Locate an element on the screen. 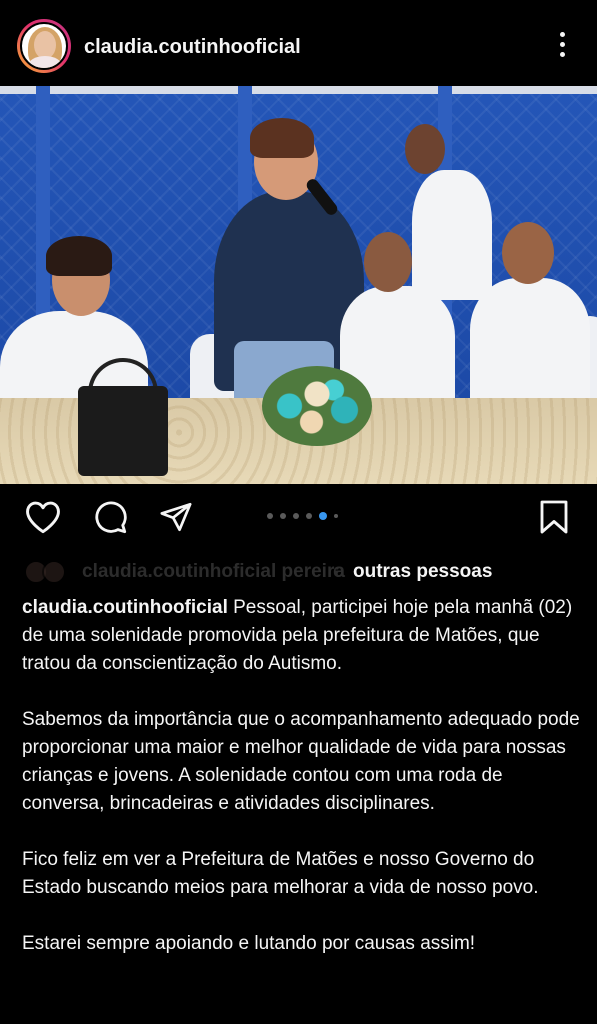 The height and width of the screenshot is (1024, 597). avatar-image is located at coordinates (44, 46).